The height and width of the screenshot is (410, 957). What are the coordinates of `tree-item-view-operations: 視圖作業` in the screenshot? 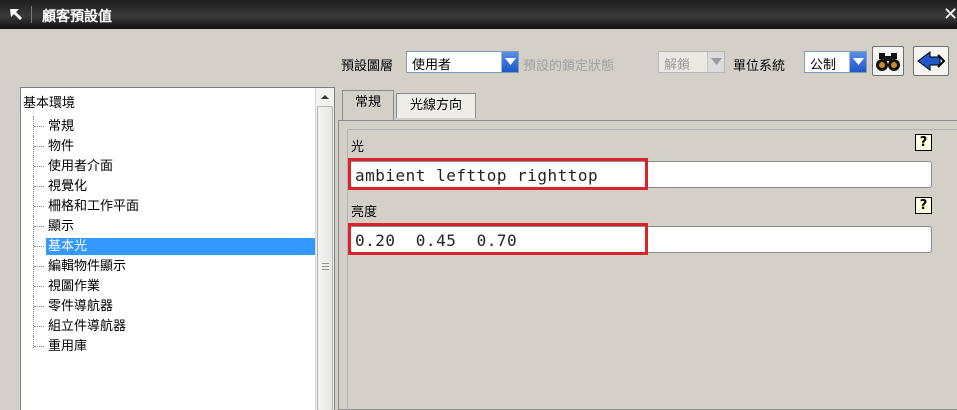 It's located at (169, 286).